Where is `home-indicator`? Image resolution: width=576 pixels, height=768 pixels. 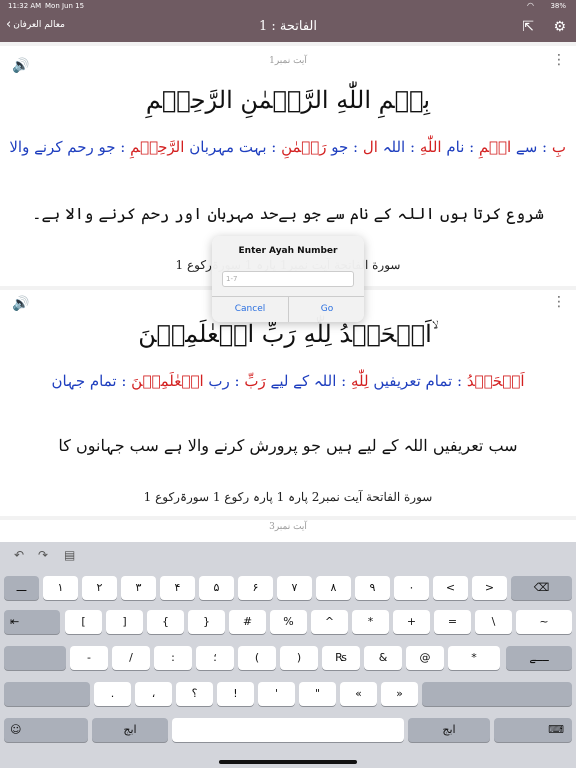
home-indicator is located at coordinates (288, 762).